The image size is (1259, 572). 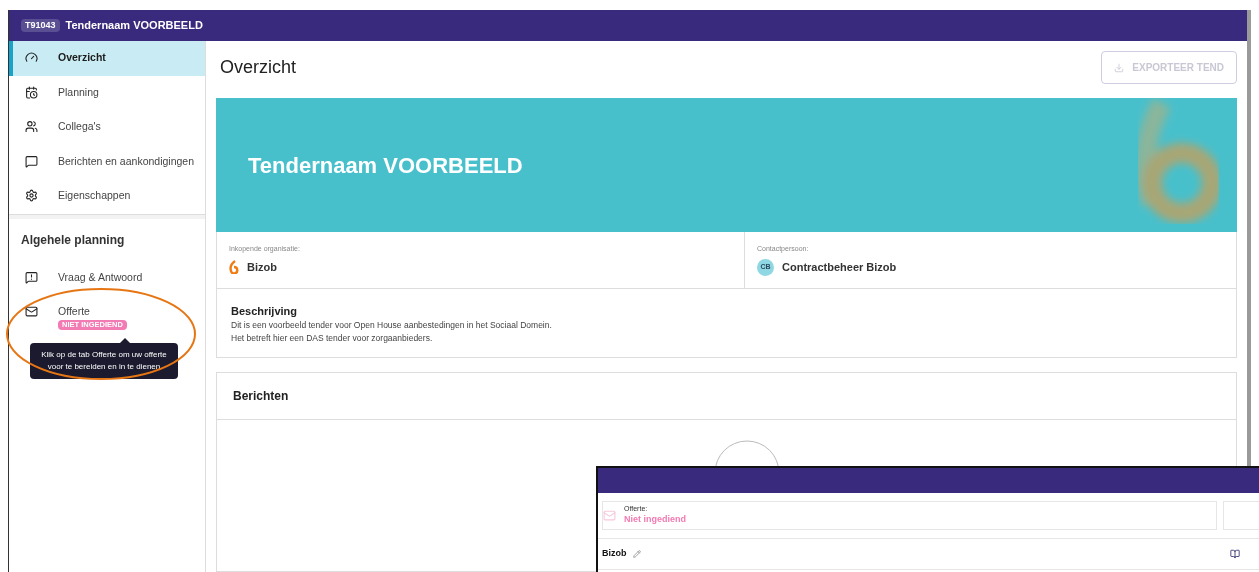 I want to click on gauge-icon, so click(x=31, y=57).